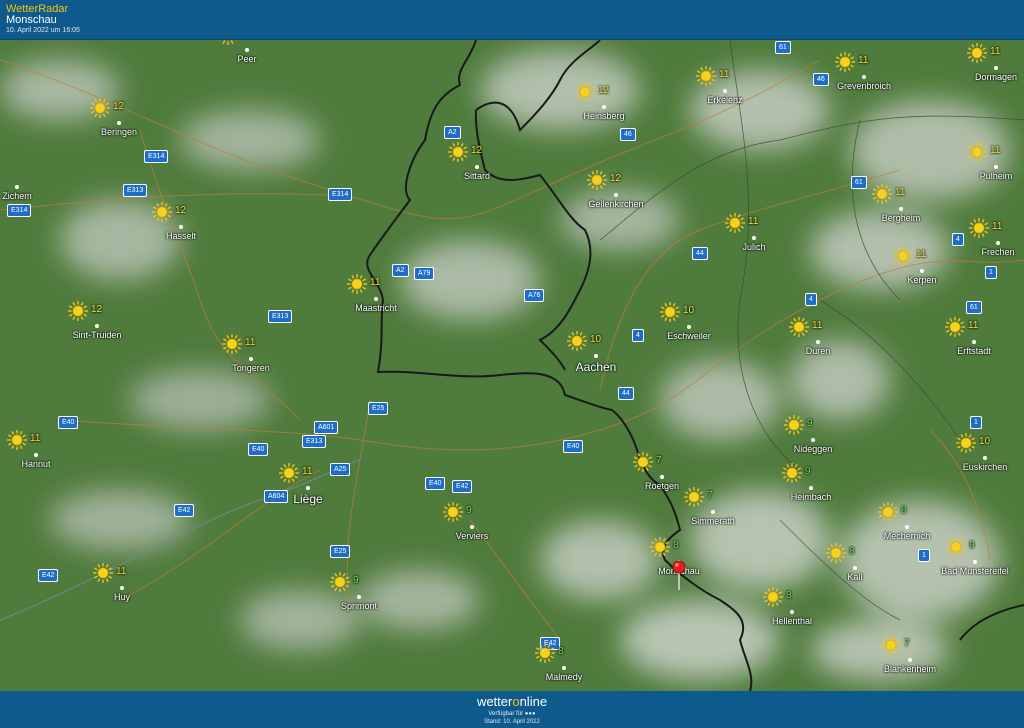  What do you see at coordinates (247, 59) in the screenshot?
I see `city-name: Peer` at bounding box center [247, 59].